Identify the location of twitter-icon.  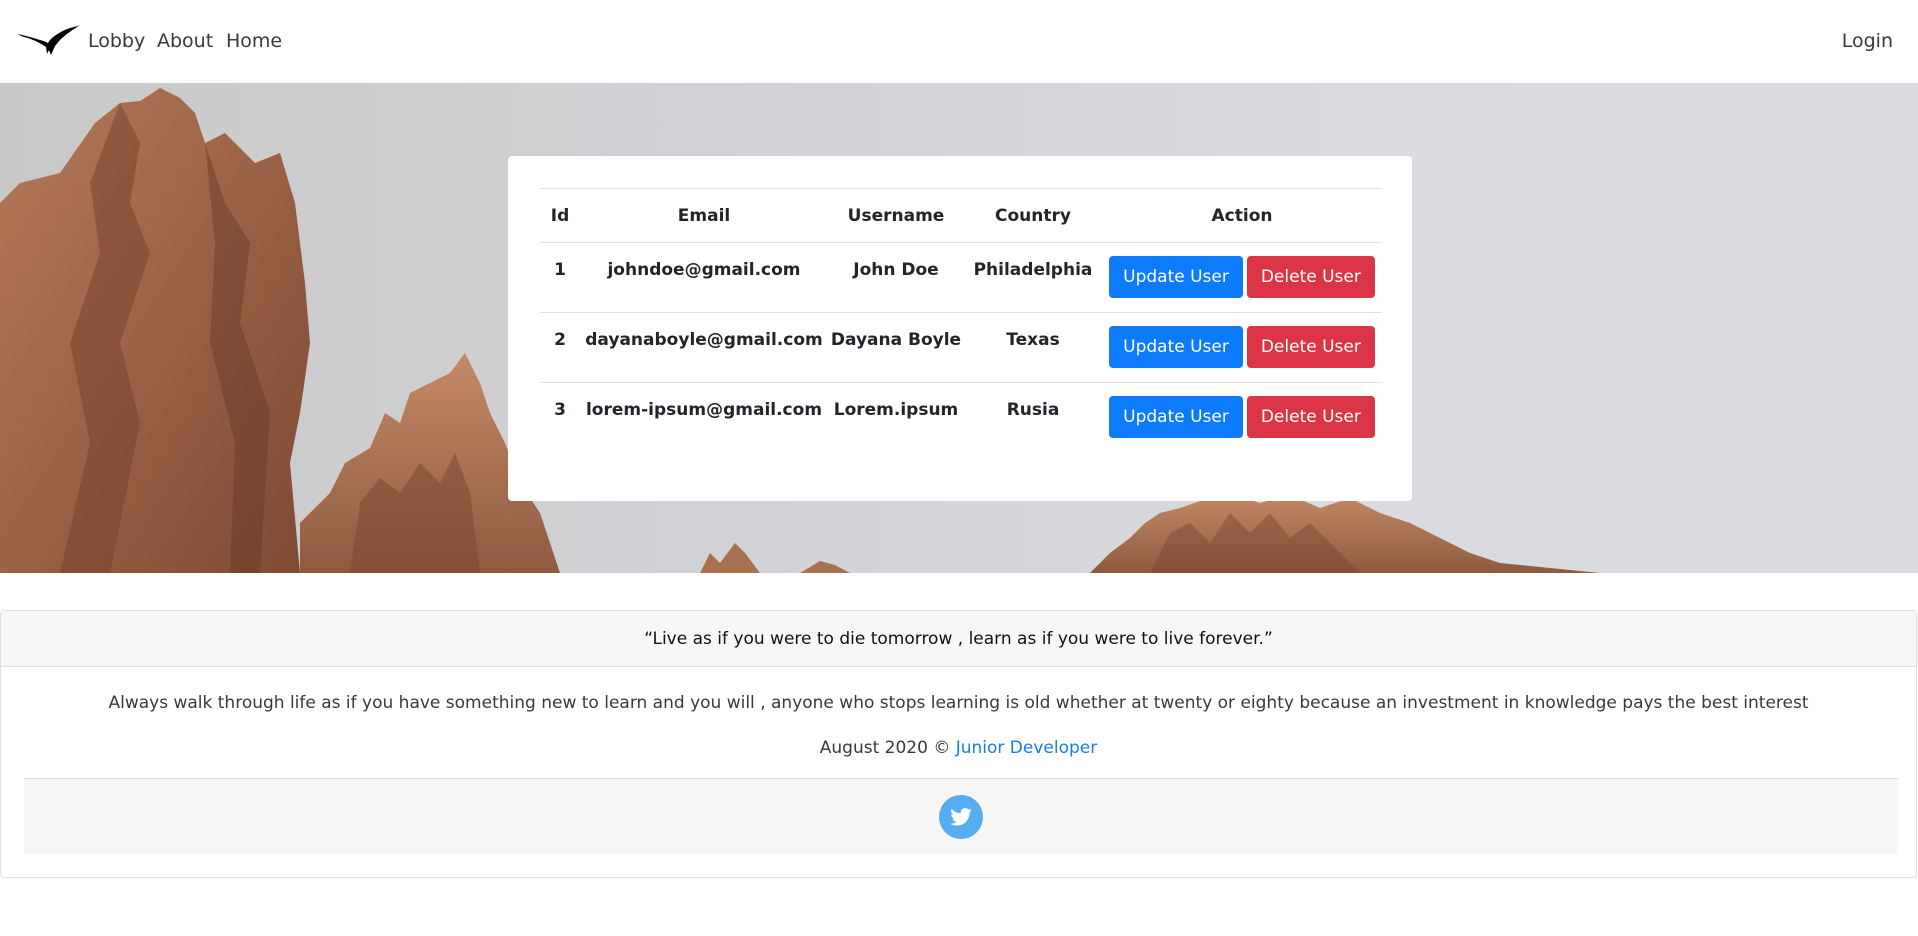
(961, 817).